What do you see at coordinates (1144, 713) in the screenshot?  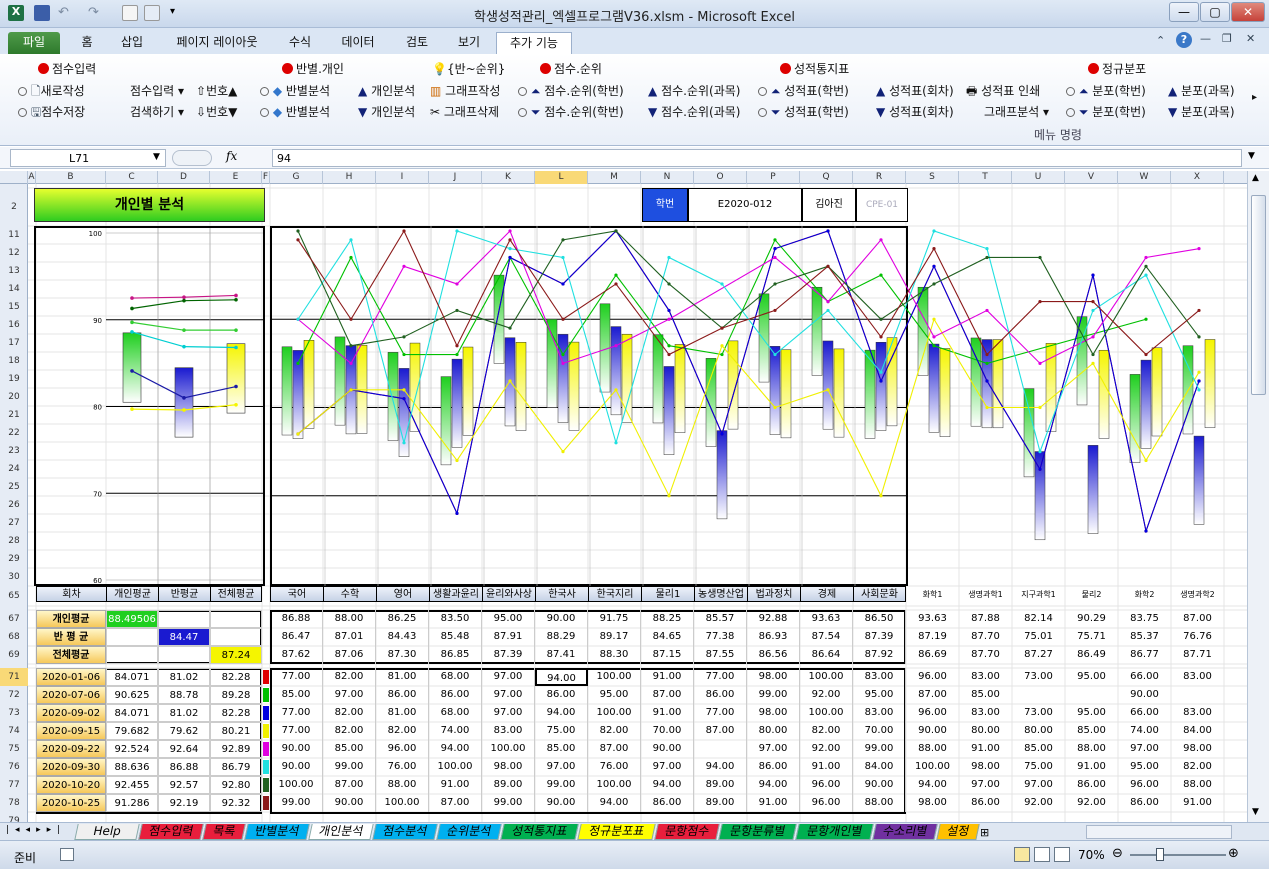 I see `score-cell: 66.00` at bounding box center [1144, 713].